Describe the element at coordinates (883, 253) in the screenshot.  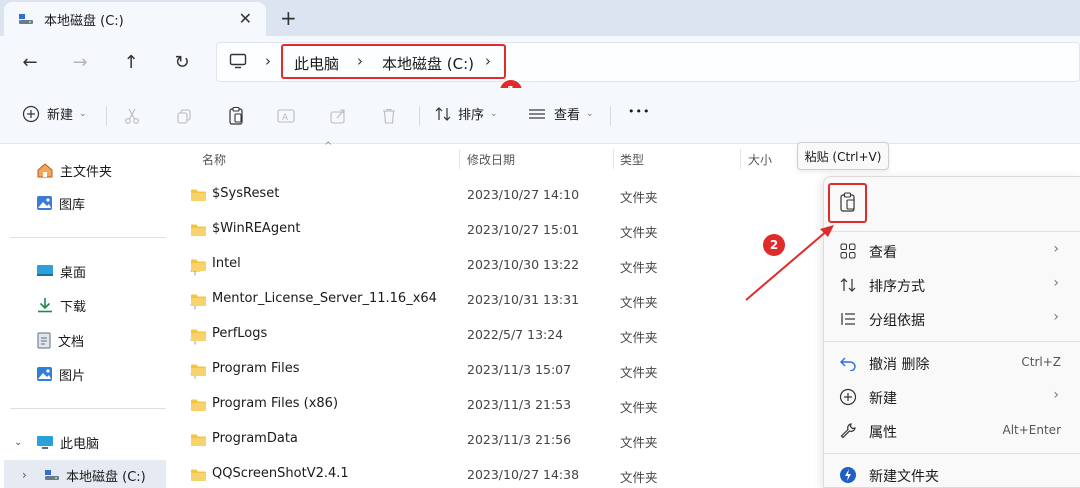
I see `menu-item-label: 查看` at that location.